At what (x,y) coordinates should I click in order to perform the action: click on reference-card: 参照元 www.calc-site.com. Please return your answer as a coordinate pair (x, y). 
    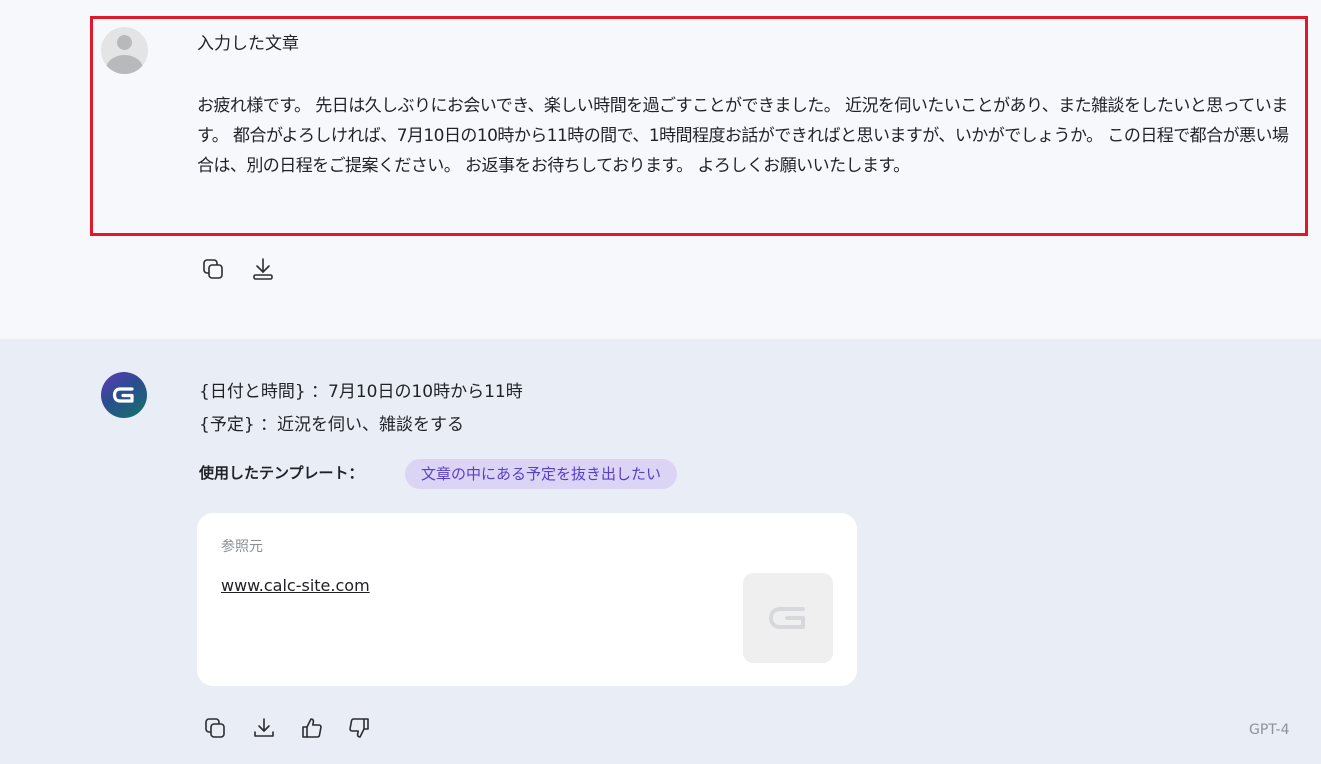
    Looking at the image, I should click on (527, 599).